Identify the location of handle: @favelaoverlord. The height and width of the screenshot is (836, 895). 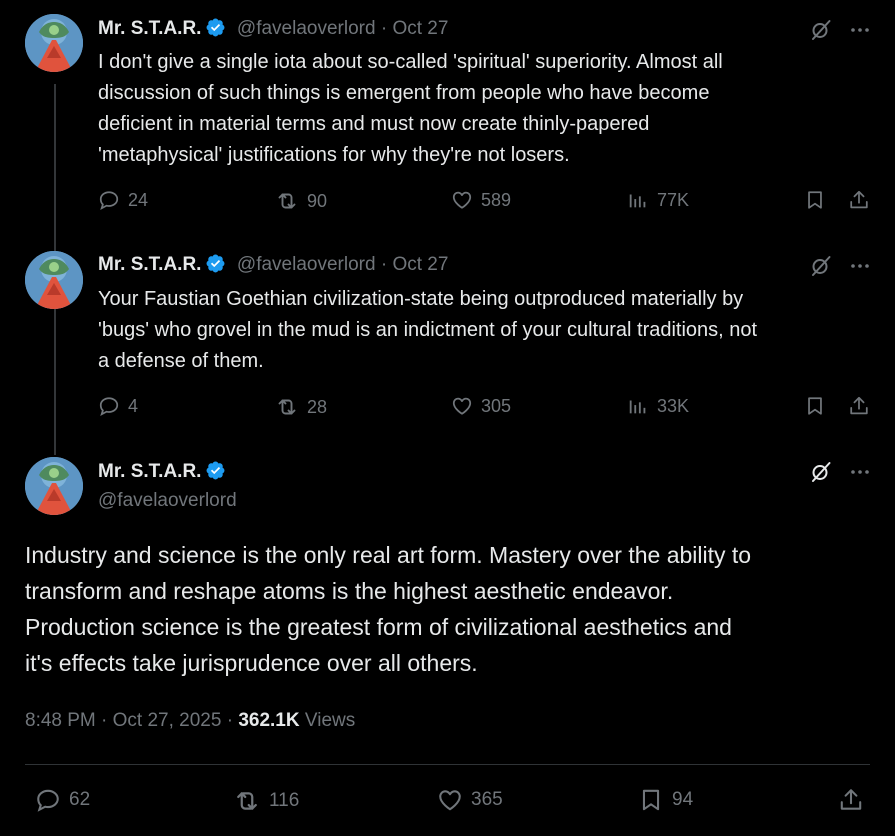
(167, 501).